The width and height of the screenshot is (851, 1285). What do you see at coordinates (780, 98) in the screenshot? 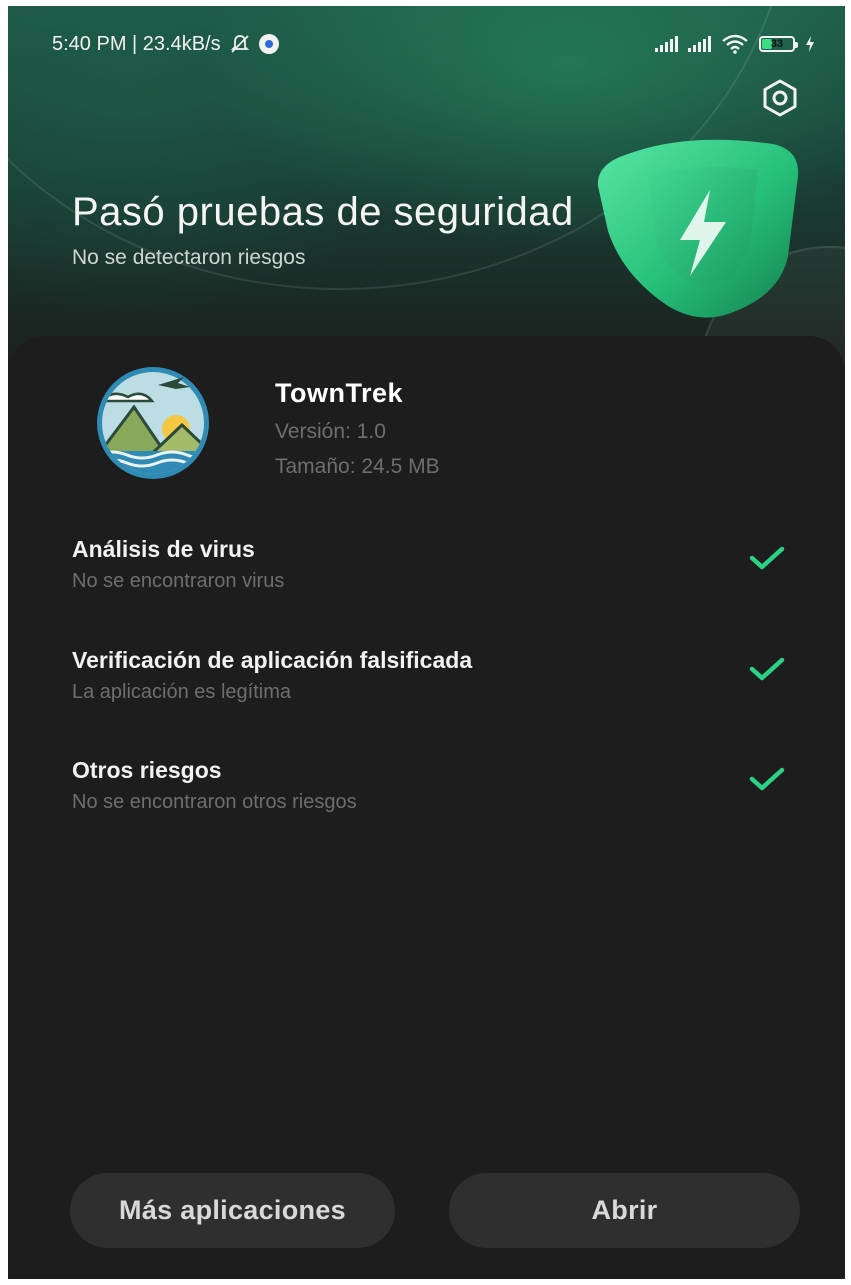
I see `settings-icon` at bounding box center [780, 98].